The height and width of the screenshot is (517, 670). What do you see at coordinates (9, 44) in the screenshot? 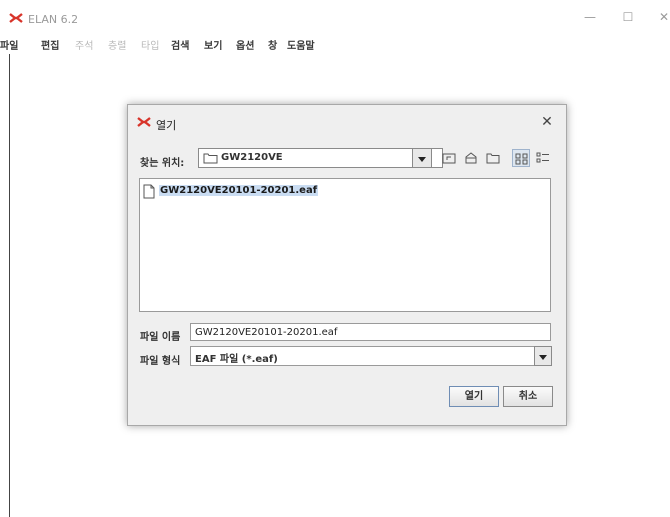
I see `menu-file: 파일` at bounding box center [9, 44].